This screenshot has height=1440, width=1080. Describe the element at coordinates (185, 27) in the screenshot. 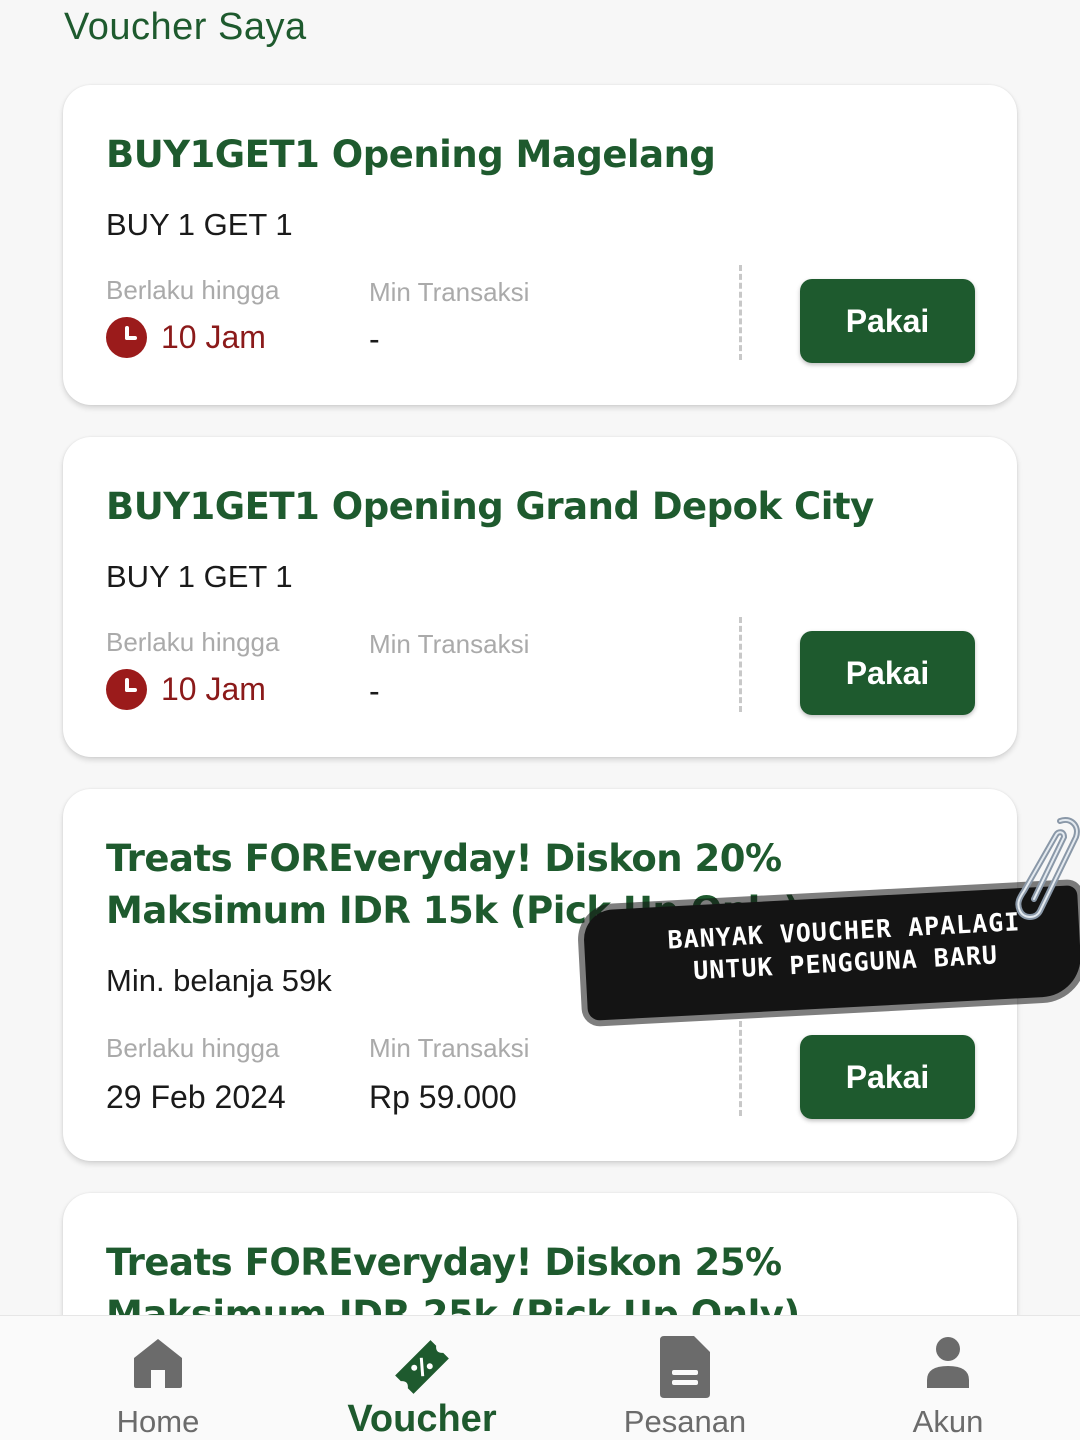

I see `page-title: Voucher Saya` at that location.